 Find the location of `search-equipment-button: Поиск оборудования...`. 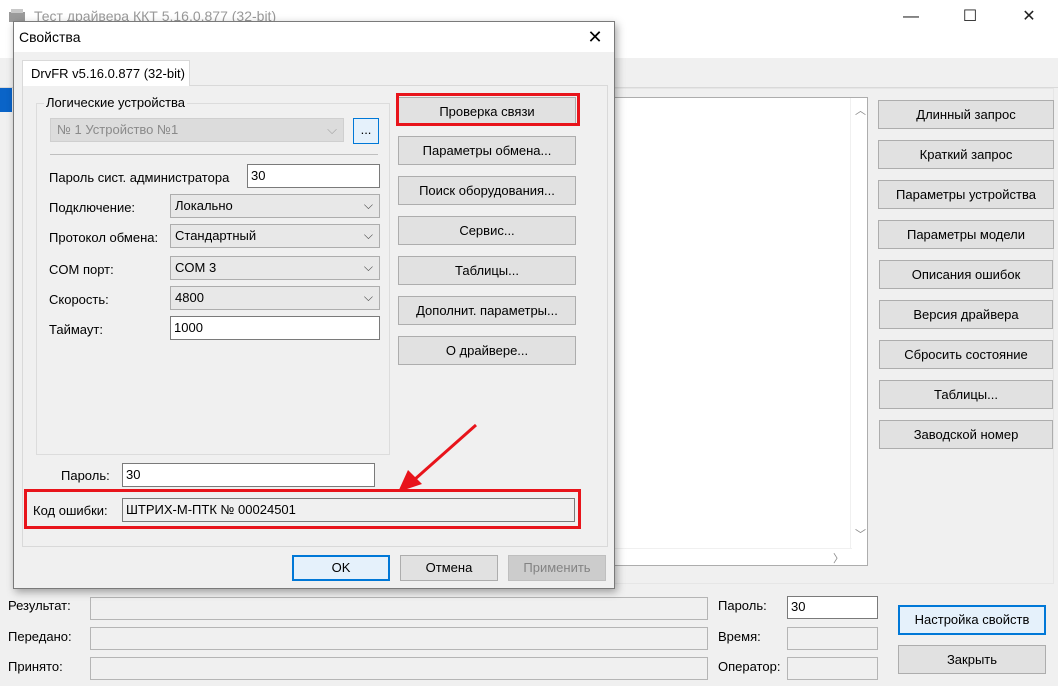

search-equipment-button: Поиск оборудования... is located at coordinates (487, 190).